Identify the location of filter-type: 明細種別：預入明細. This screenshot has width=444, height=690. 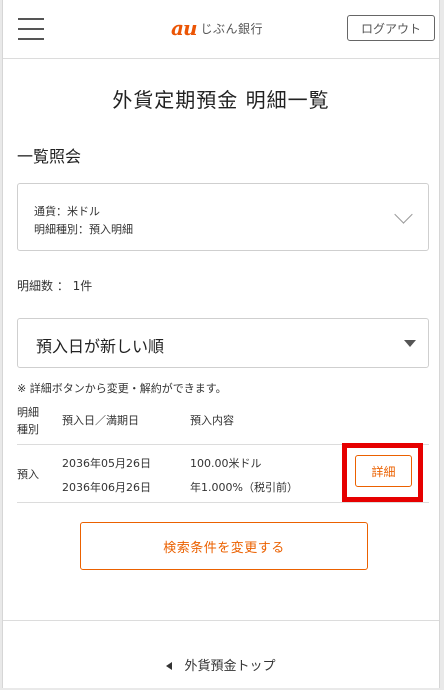
(83, 229).